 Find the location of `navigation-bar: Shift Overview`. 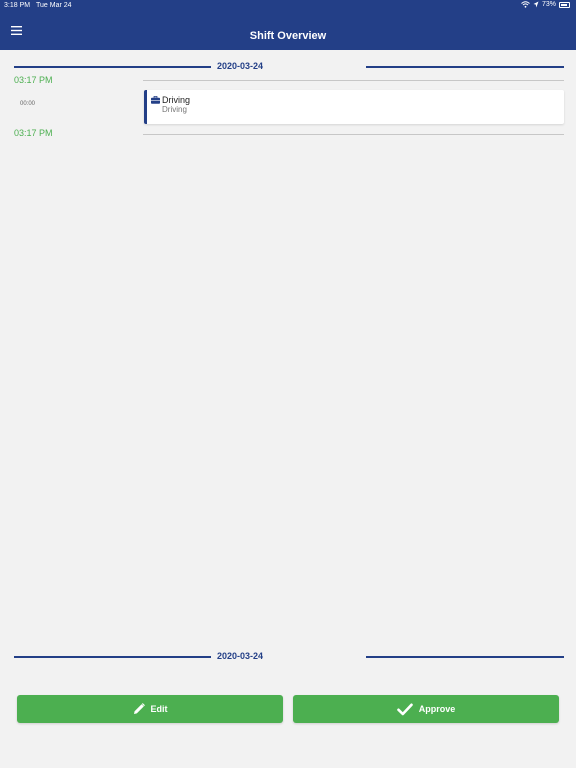

navigation-bar: Shift Overview is located at coordinates (288, 31).